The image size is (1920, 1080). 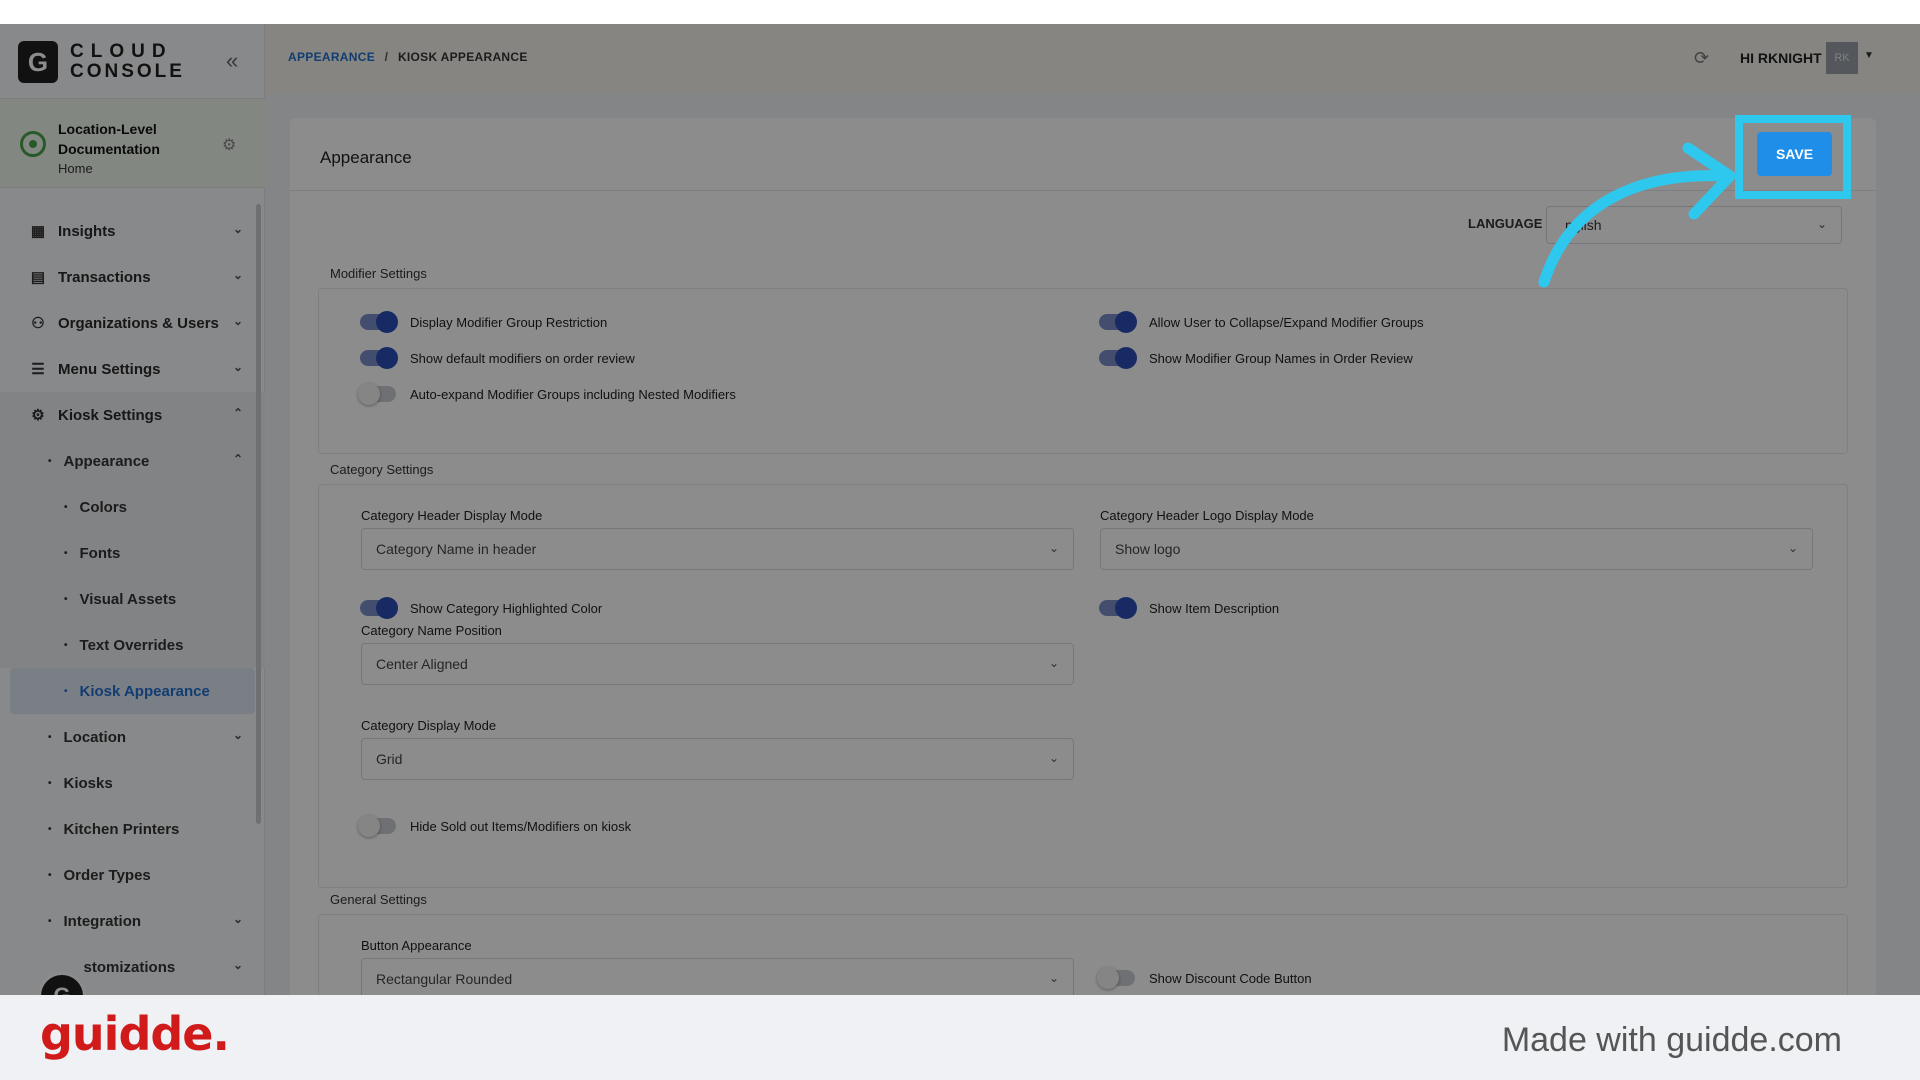 What do you see at coordinates (132, 231) in the screenshot?
I see `sidebar-item-insights: ▦ Insights ⌄` at bounding box center [132, 231].